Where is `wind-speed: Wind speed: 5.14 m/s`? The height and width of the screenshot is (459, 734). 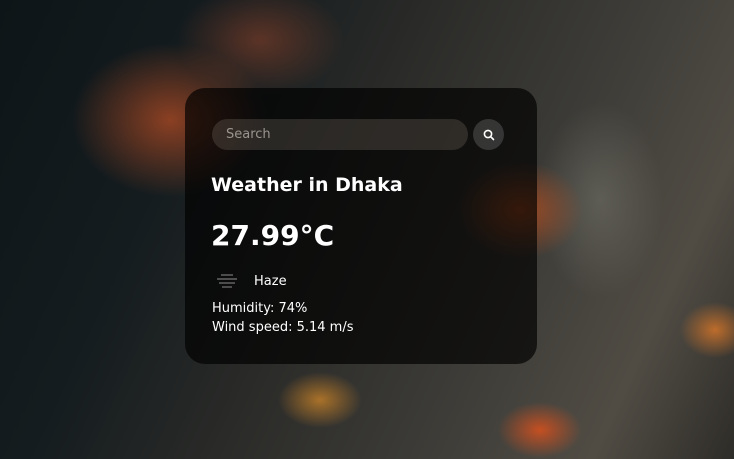
wind-speed: Wind speed: 5.14 m/s is located at coordinates (283, 327).